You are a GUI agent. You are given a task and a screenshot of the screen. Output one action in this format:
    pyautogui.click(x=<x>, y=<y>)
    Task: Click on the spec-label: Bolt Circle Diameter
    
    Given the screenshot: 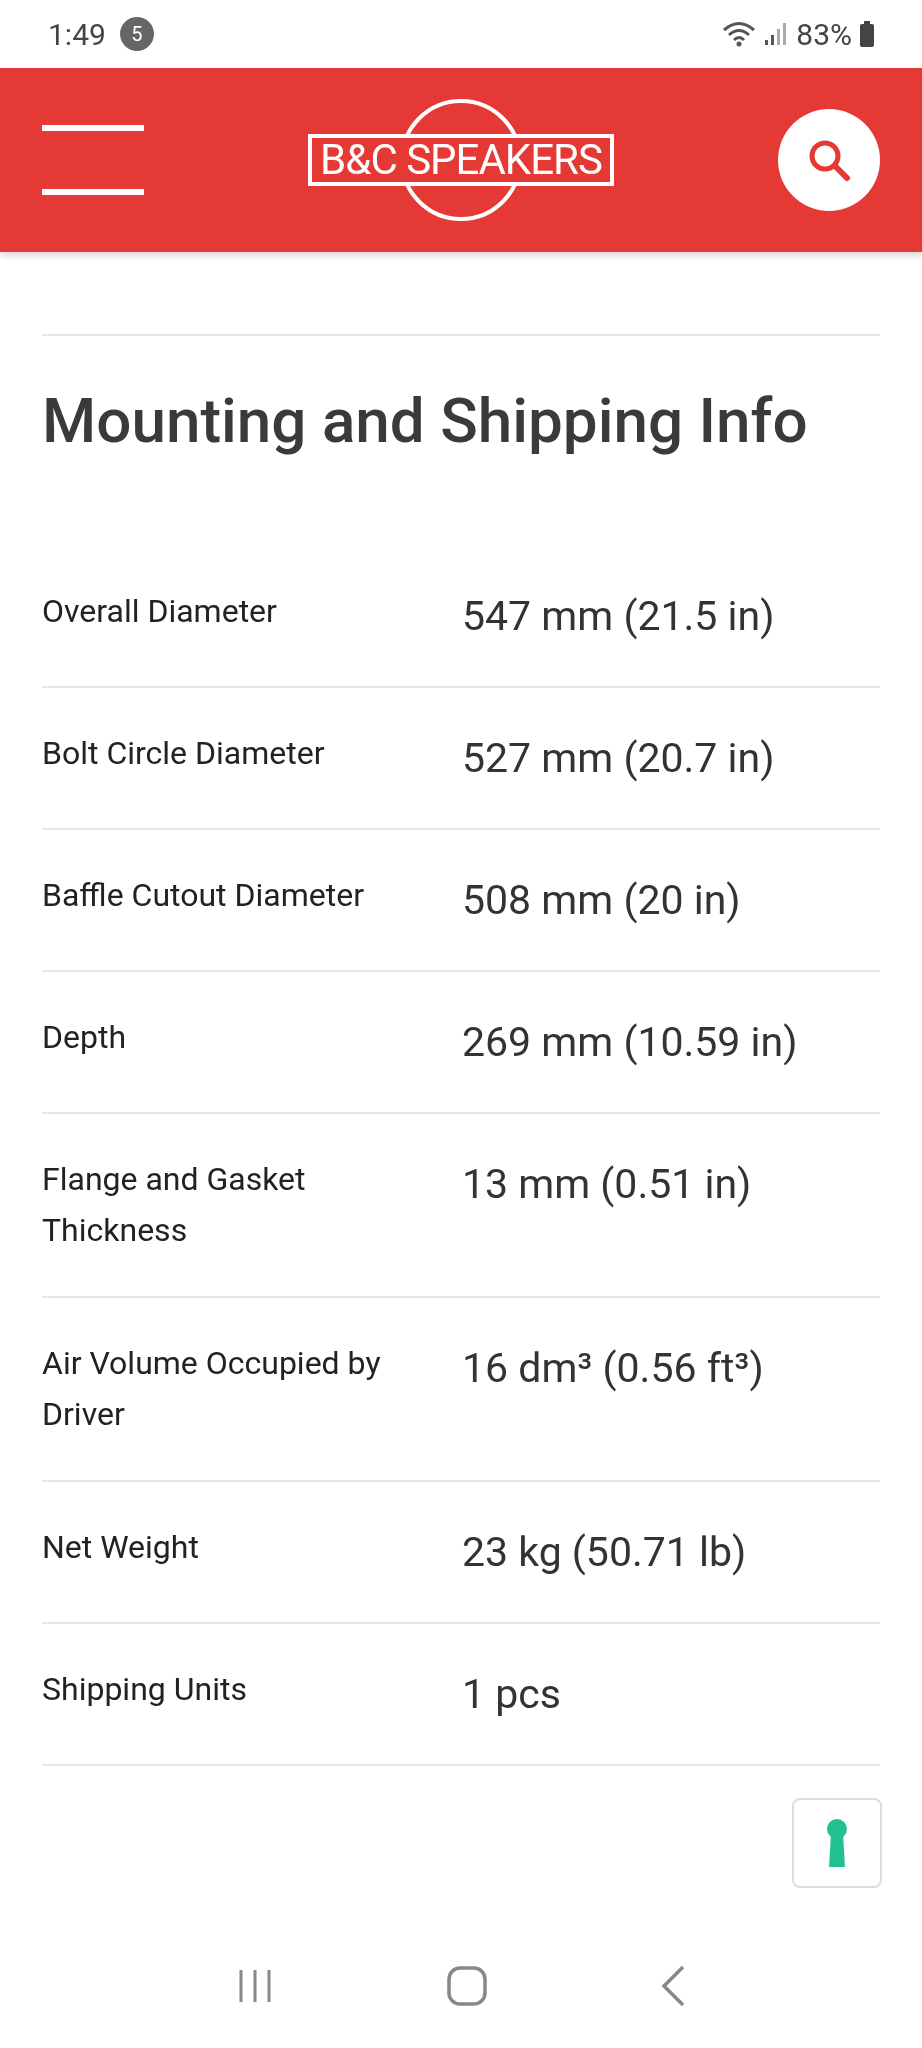 What is the action you would take?
    pyautogui.click(x=184, y=753)
    